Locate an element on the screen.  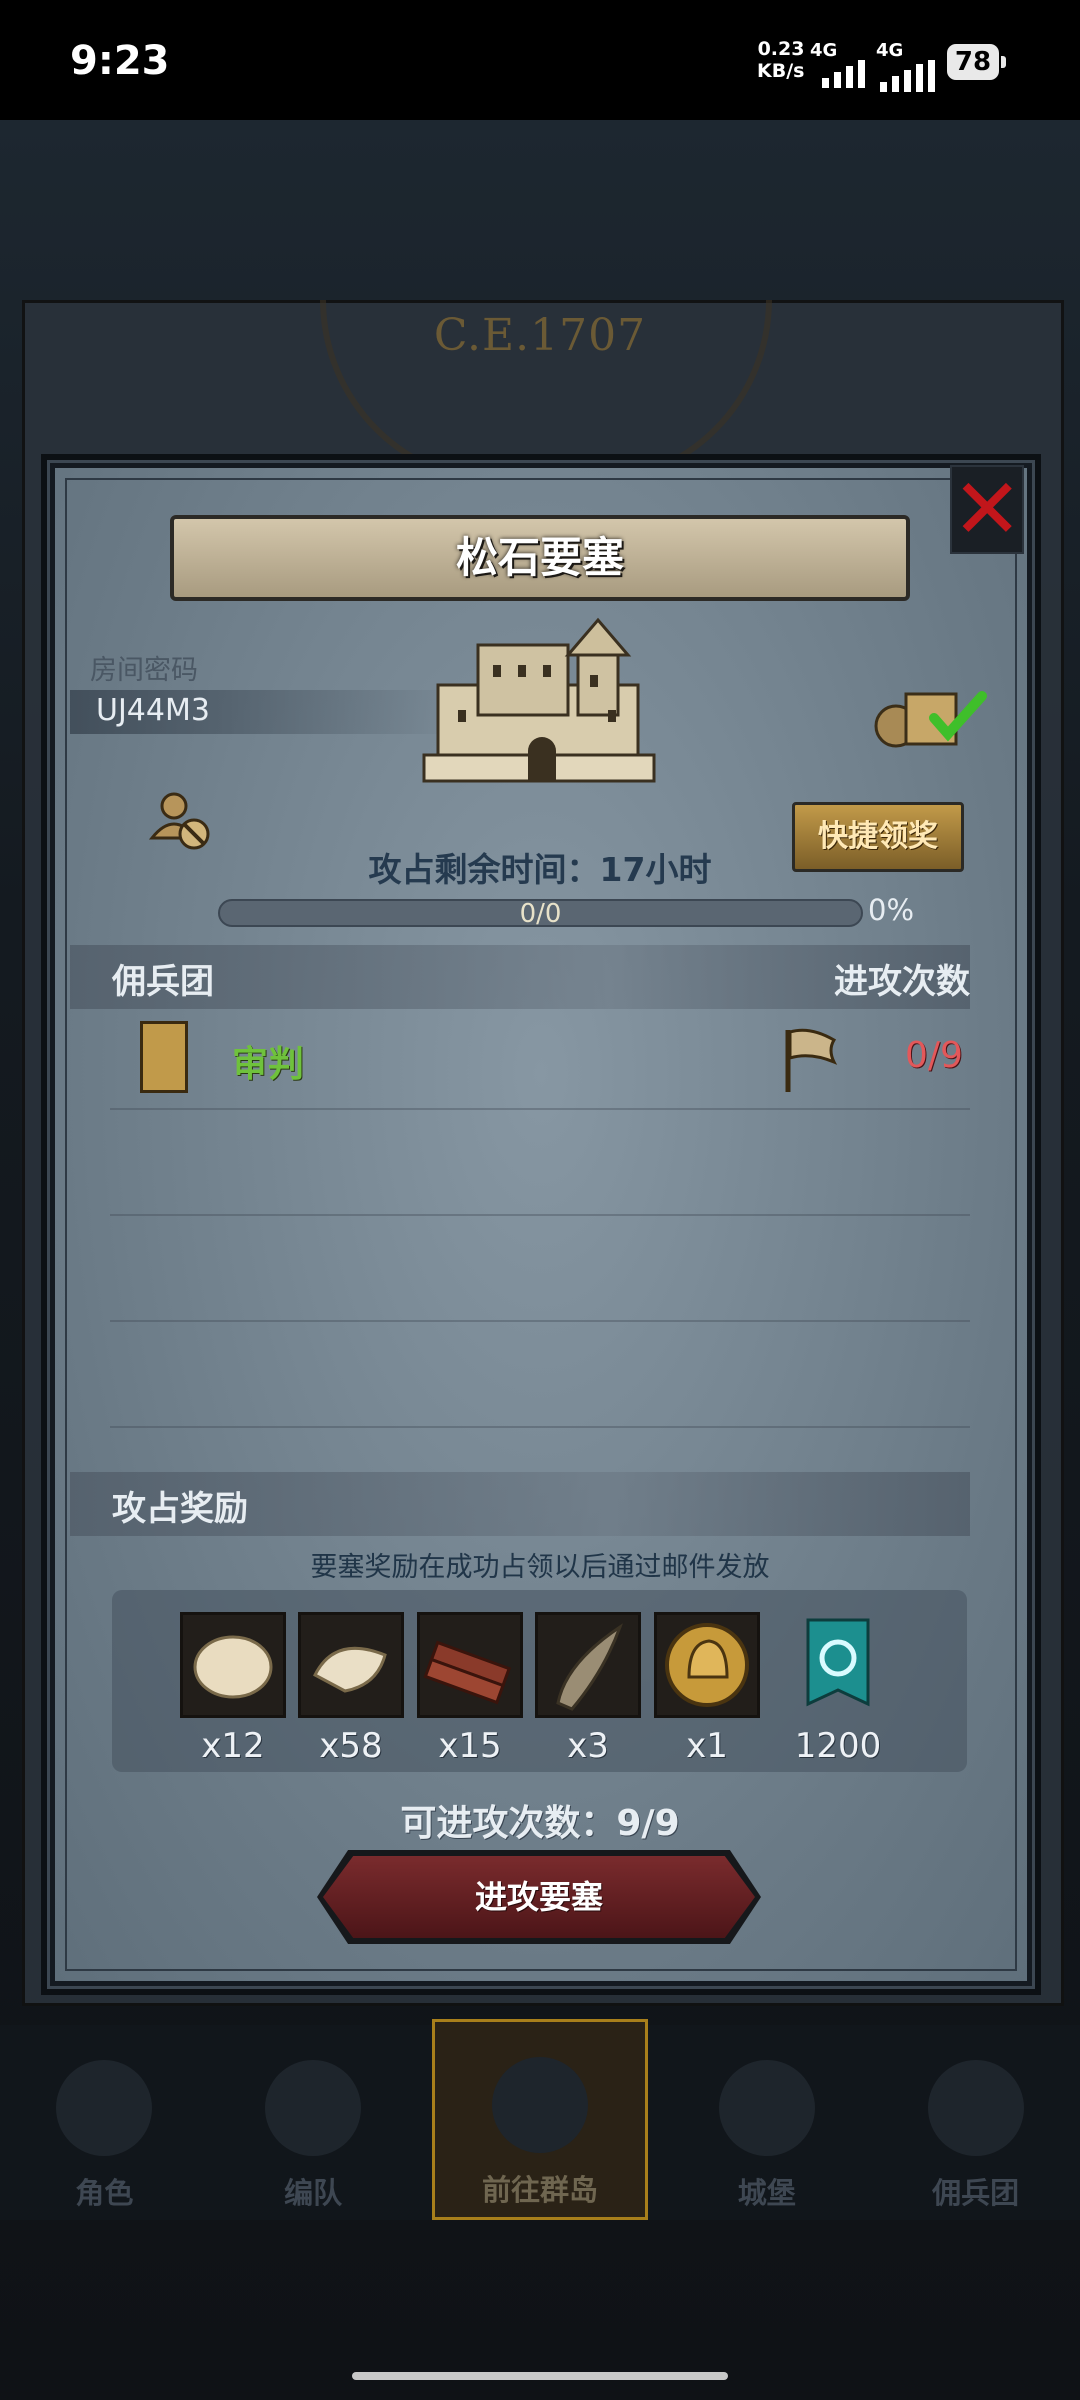
attacks-available: 可进攻次数：9/9 is located at coordinates (540, 1823).